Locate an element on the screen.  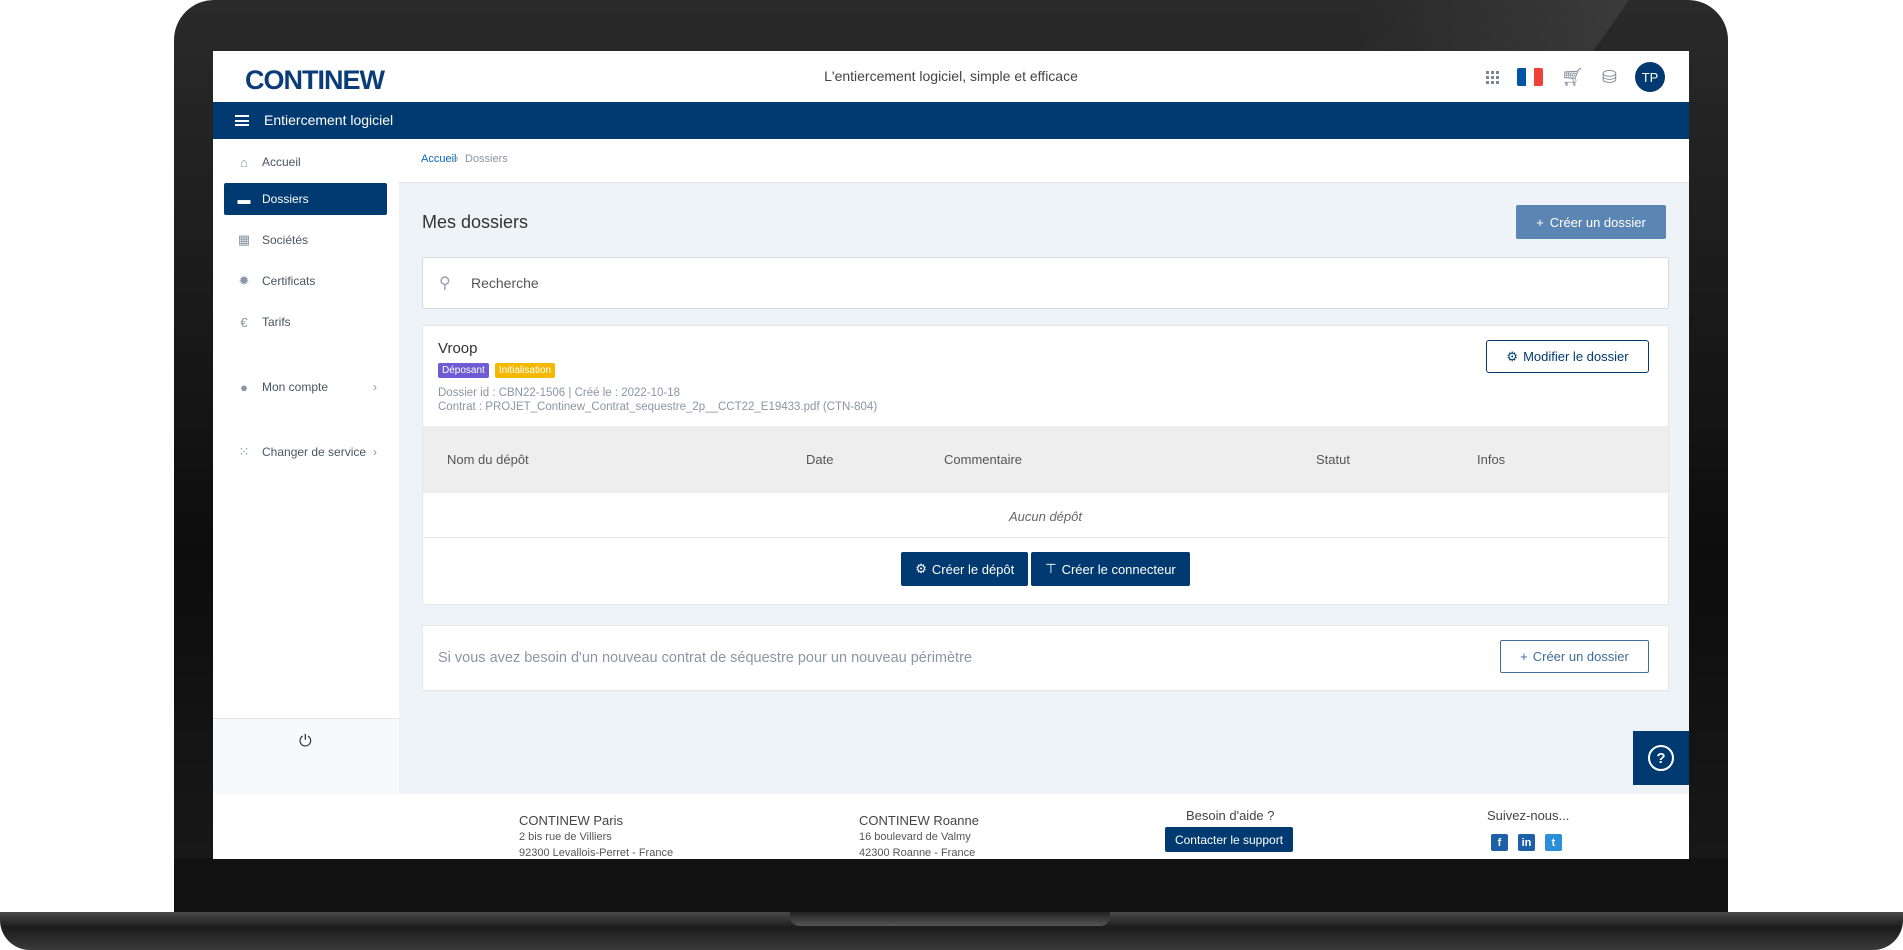
dossier-badges: Déposant Initialisation is located at coordinates (497, 370).